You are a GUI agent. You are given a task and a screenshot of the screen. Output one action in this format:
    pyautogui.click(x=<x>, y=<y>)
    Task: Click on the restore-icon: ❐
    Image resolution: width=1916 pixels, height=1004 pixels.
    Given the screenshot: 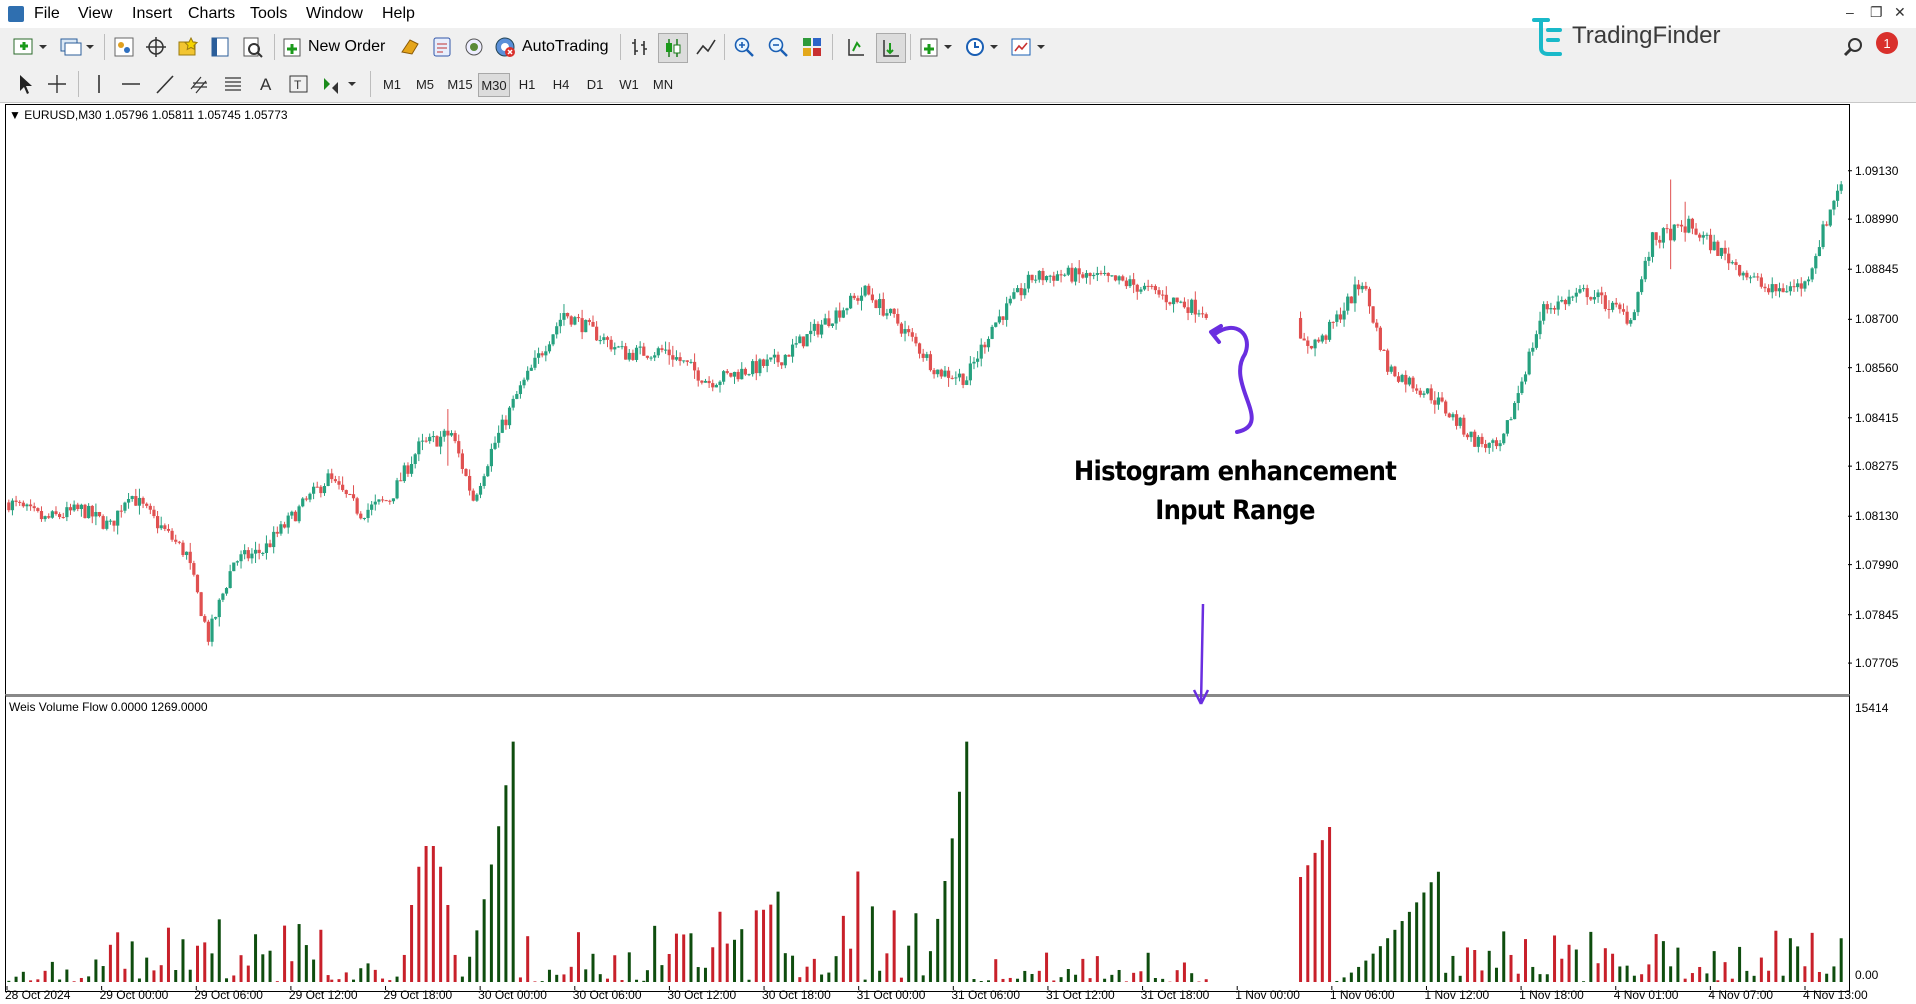 What is the action you would take?
    pyautogui.click(x=1876, y=12)
    